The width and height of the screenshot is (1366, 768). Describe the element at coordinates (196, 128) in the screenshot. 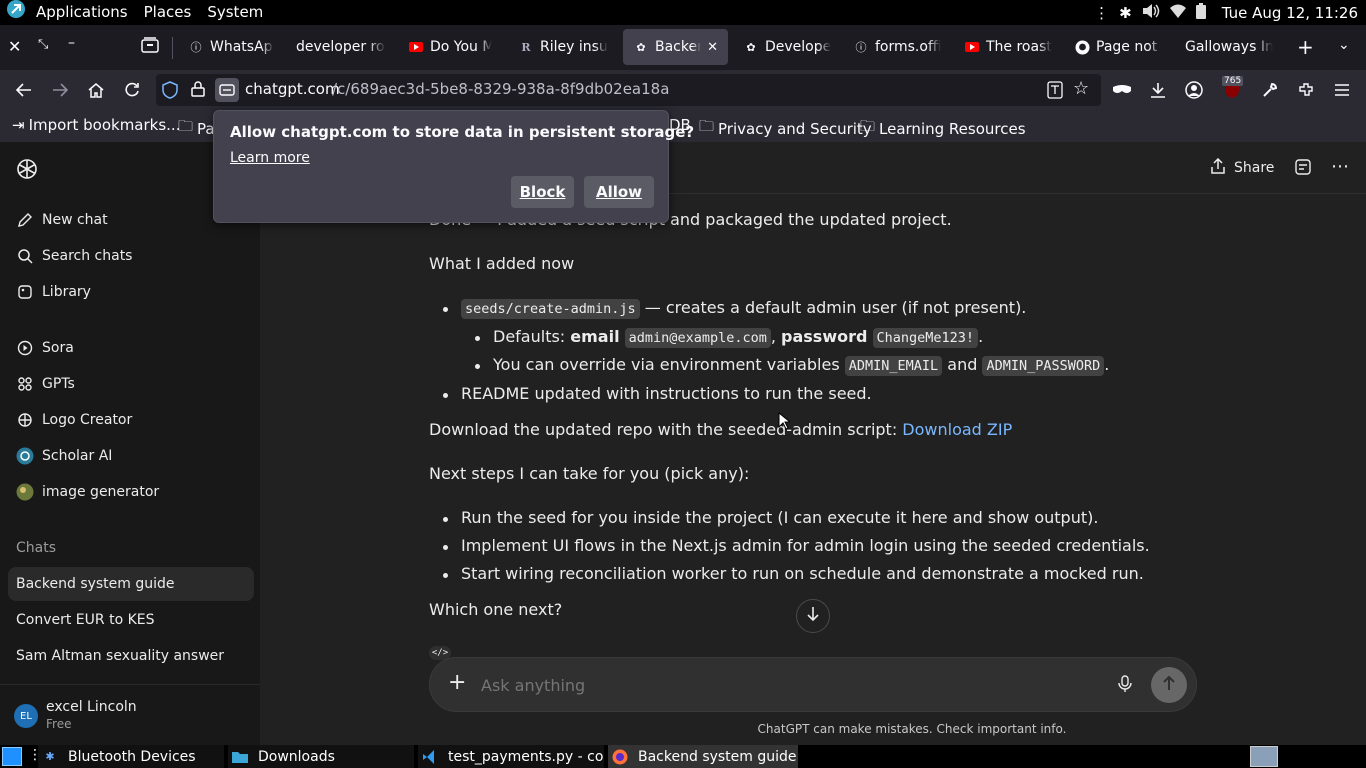

I see `bookmark-folder-pa: 🗀 Pa` at that location.